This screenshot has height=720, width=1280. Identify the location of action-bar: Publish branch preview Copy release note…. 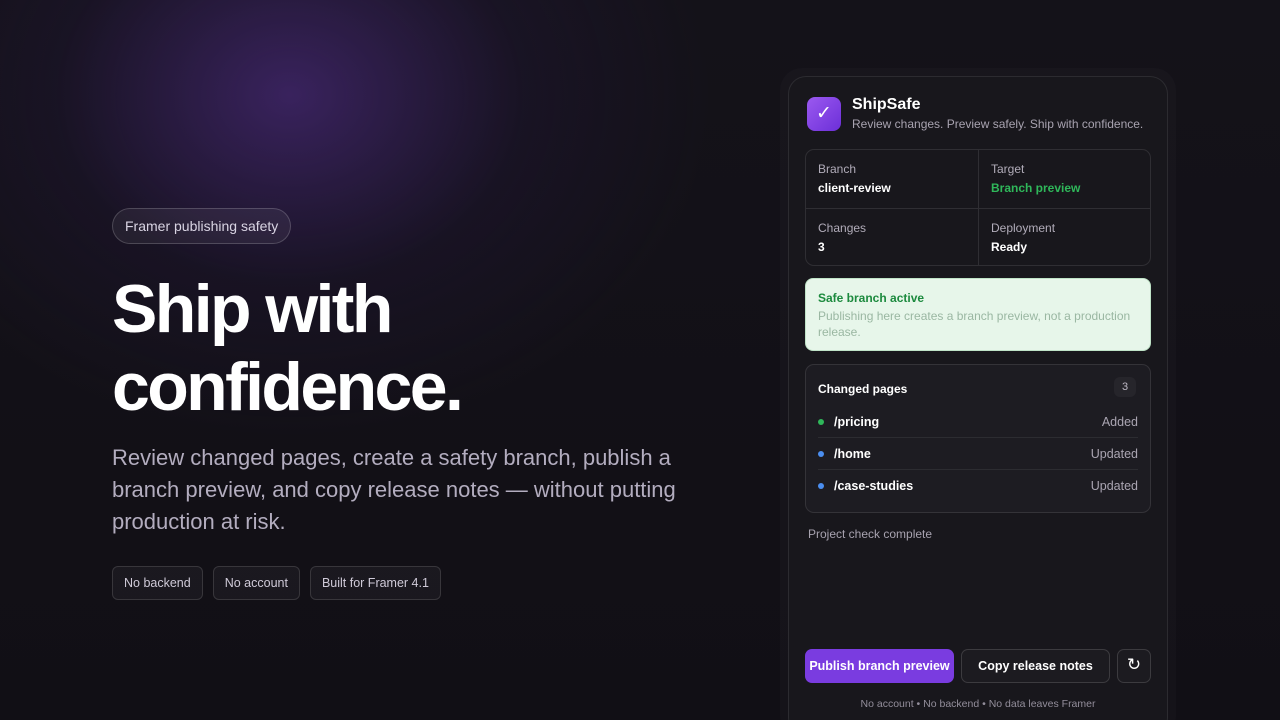
(978, 666).